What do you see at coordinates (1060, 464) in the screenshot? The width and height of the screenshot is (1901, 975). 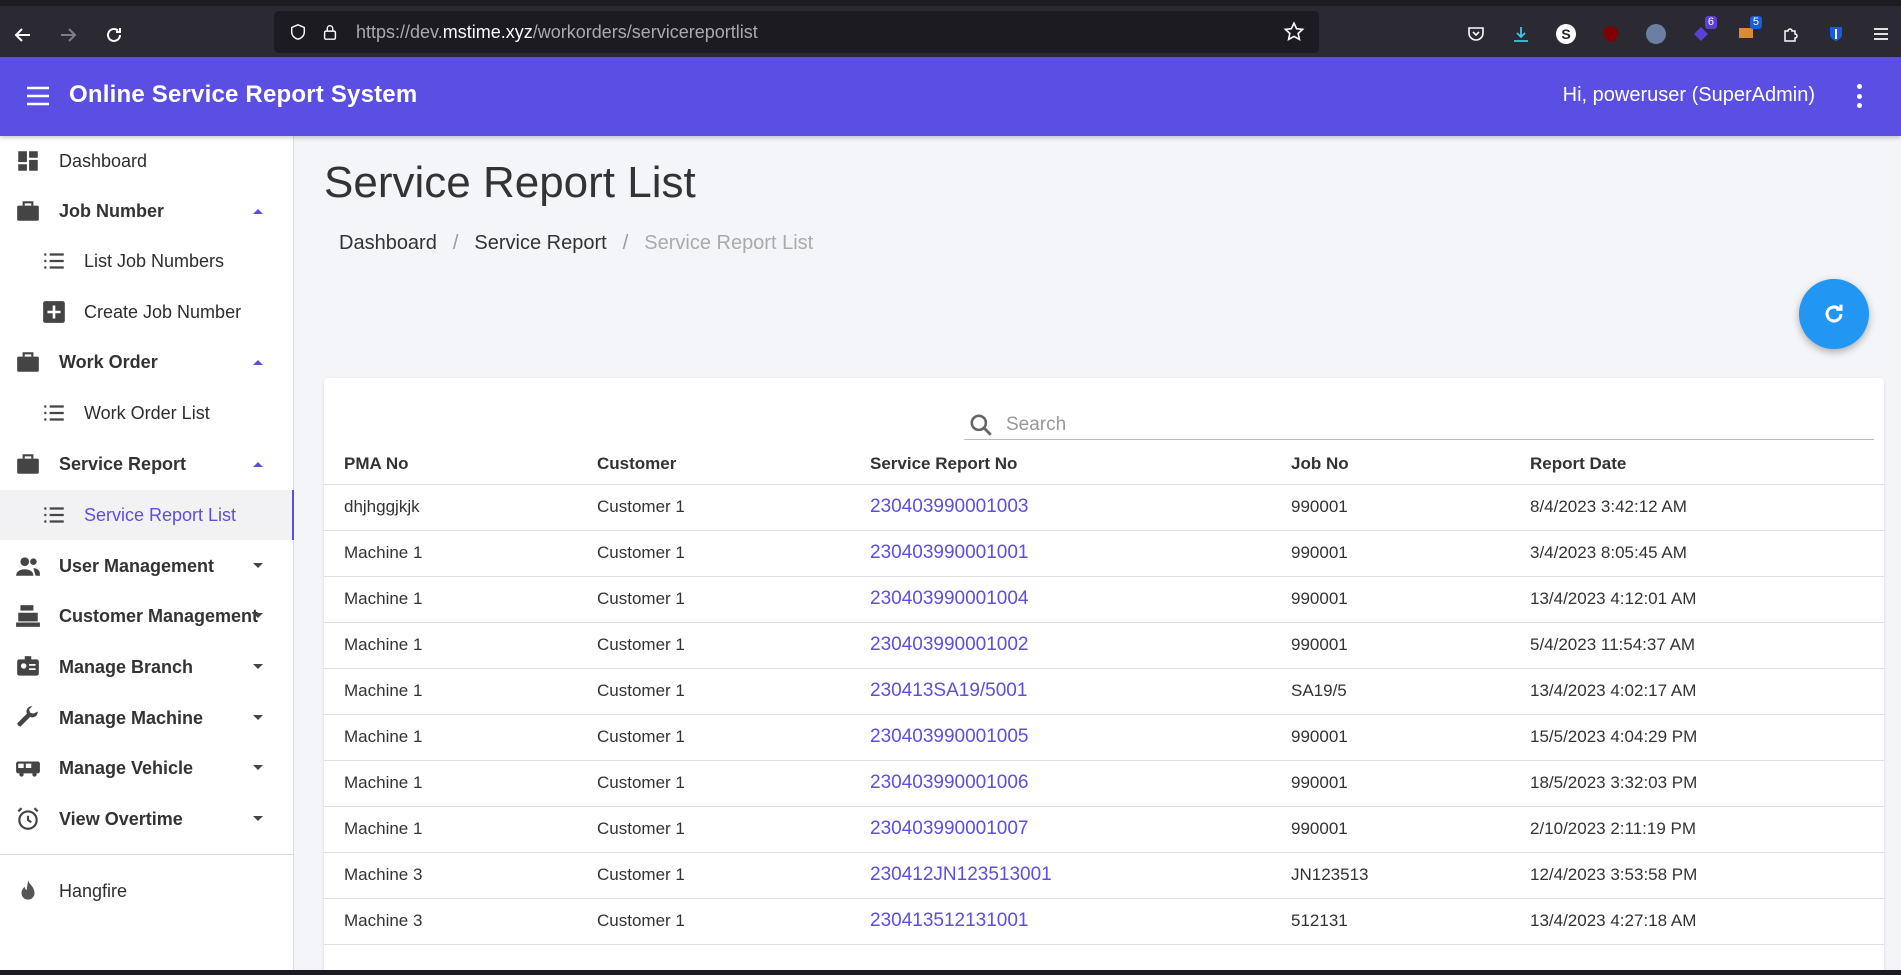 I see `column-header-service-report-no: Service Report No` at bounding box center [1060, 464].